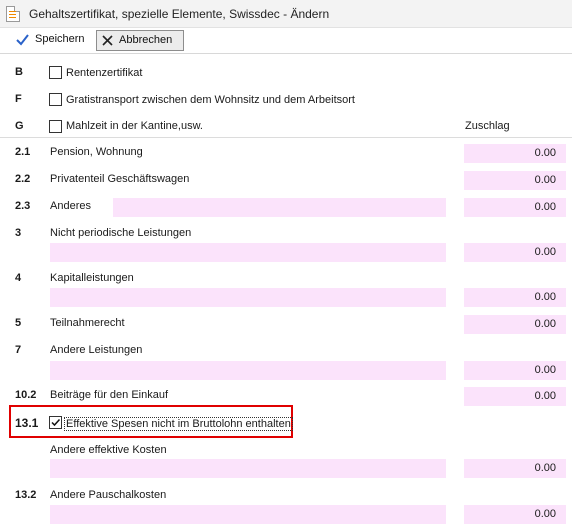  Describe the element at coordinates (60, 39) in the screenshot. I see `save-button-label: Speichern` at that location.